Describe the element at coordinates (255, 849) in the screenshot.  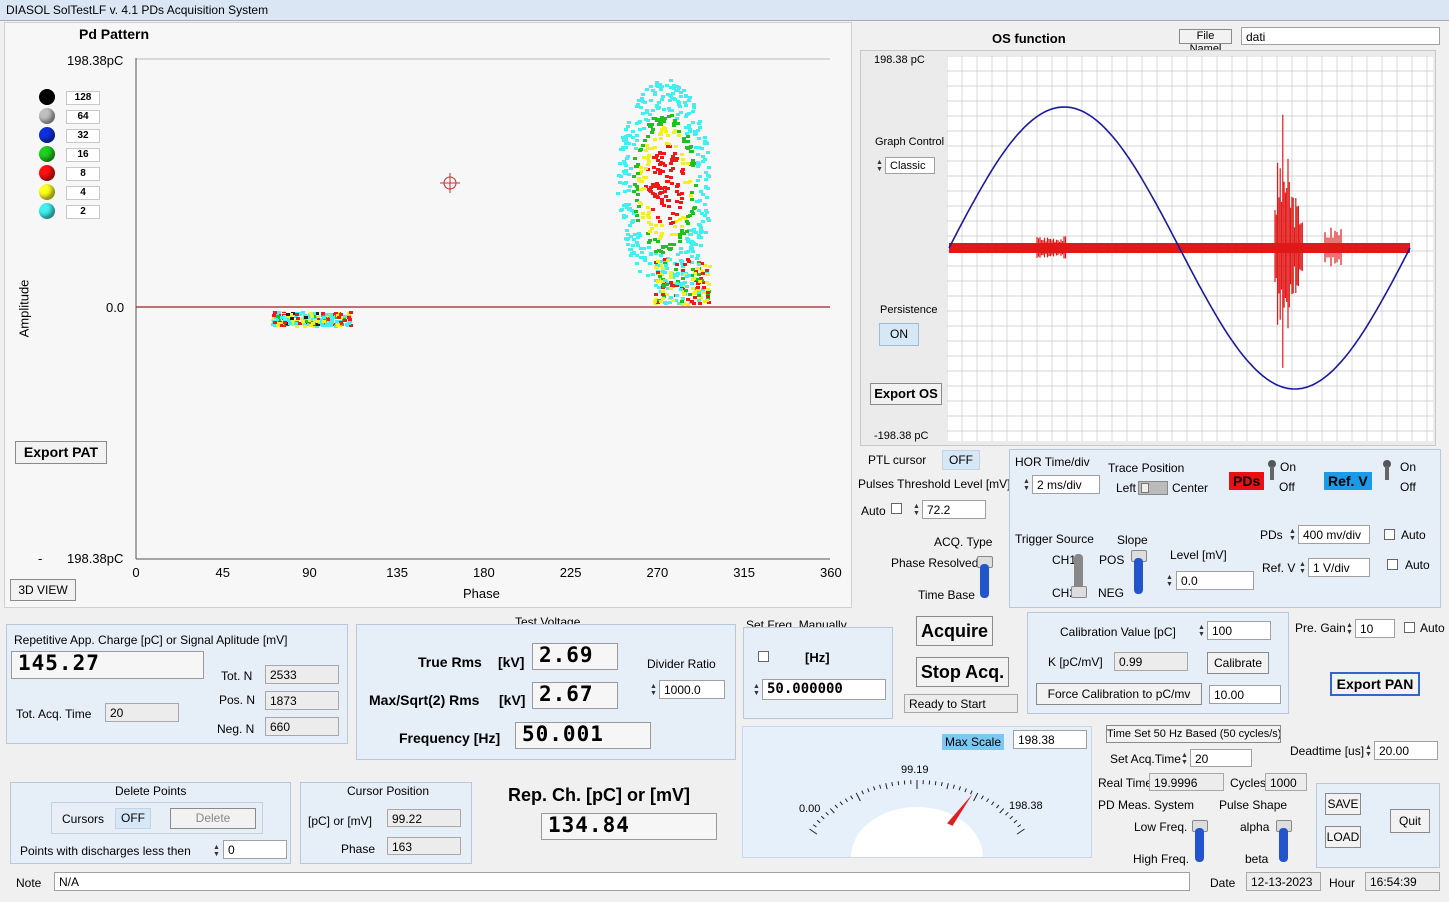
I see `points-less-input: 0` at that location.